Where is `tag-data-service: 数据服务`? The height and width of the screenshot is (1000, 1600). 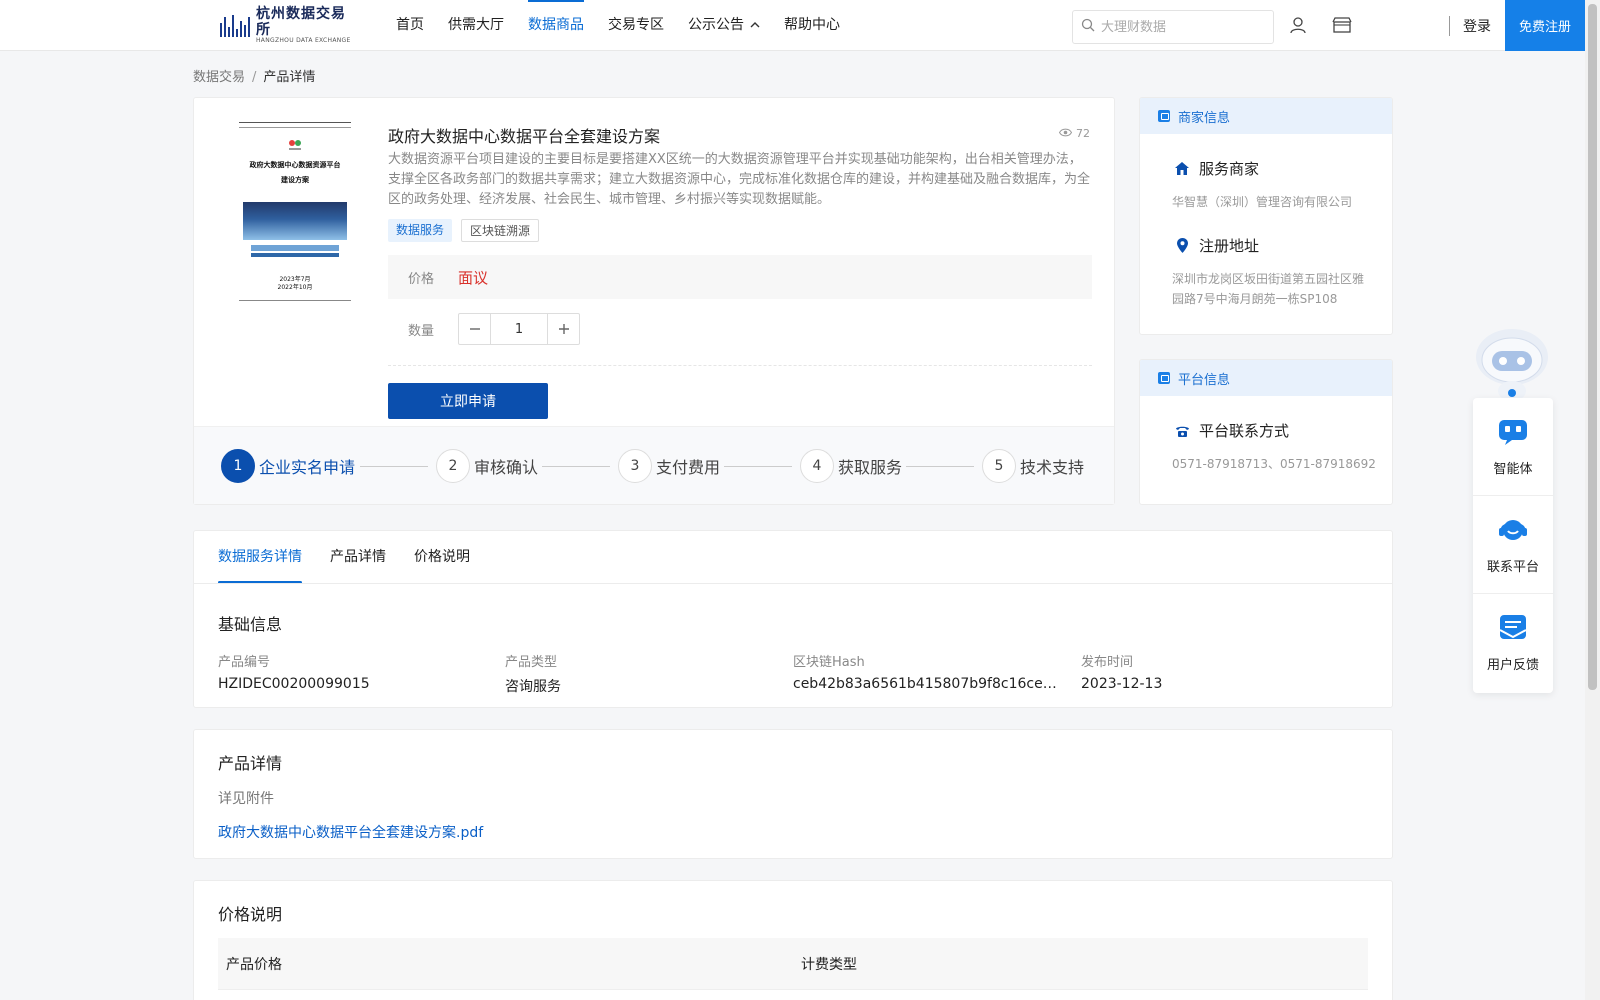 tag-data-service: 数据服务 is located at coordinates (420, 230).